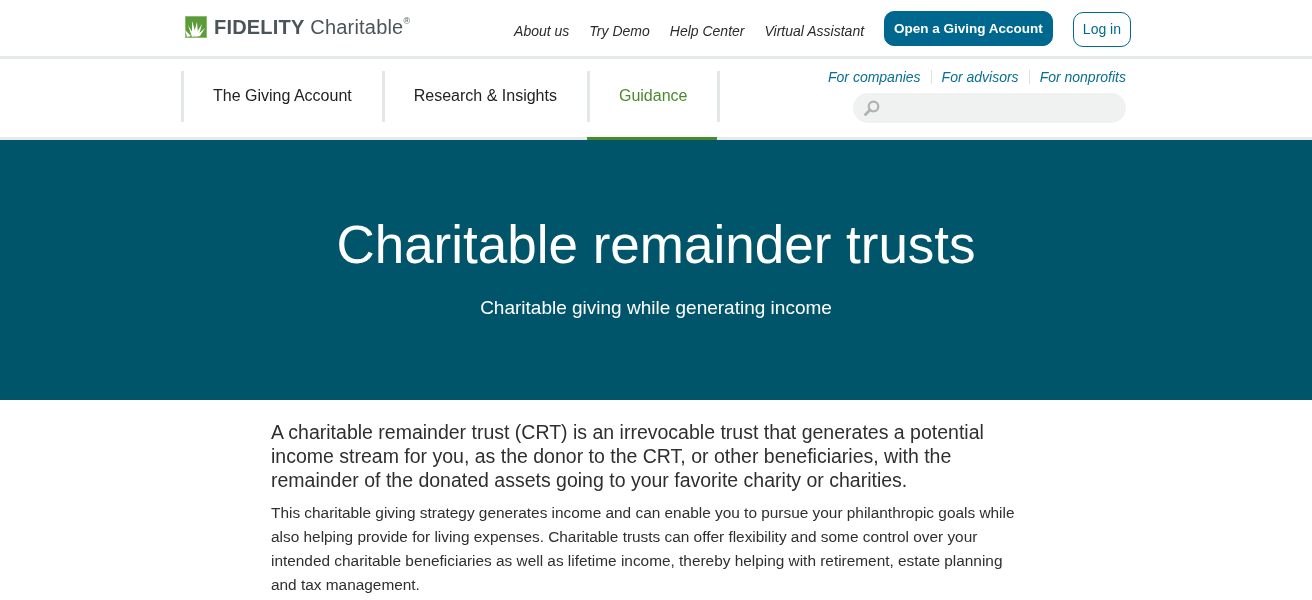 The height and width of the screenshot is (600, 1312). I want to click on audience-link: For nonprofits, so click(1082, 77).